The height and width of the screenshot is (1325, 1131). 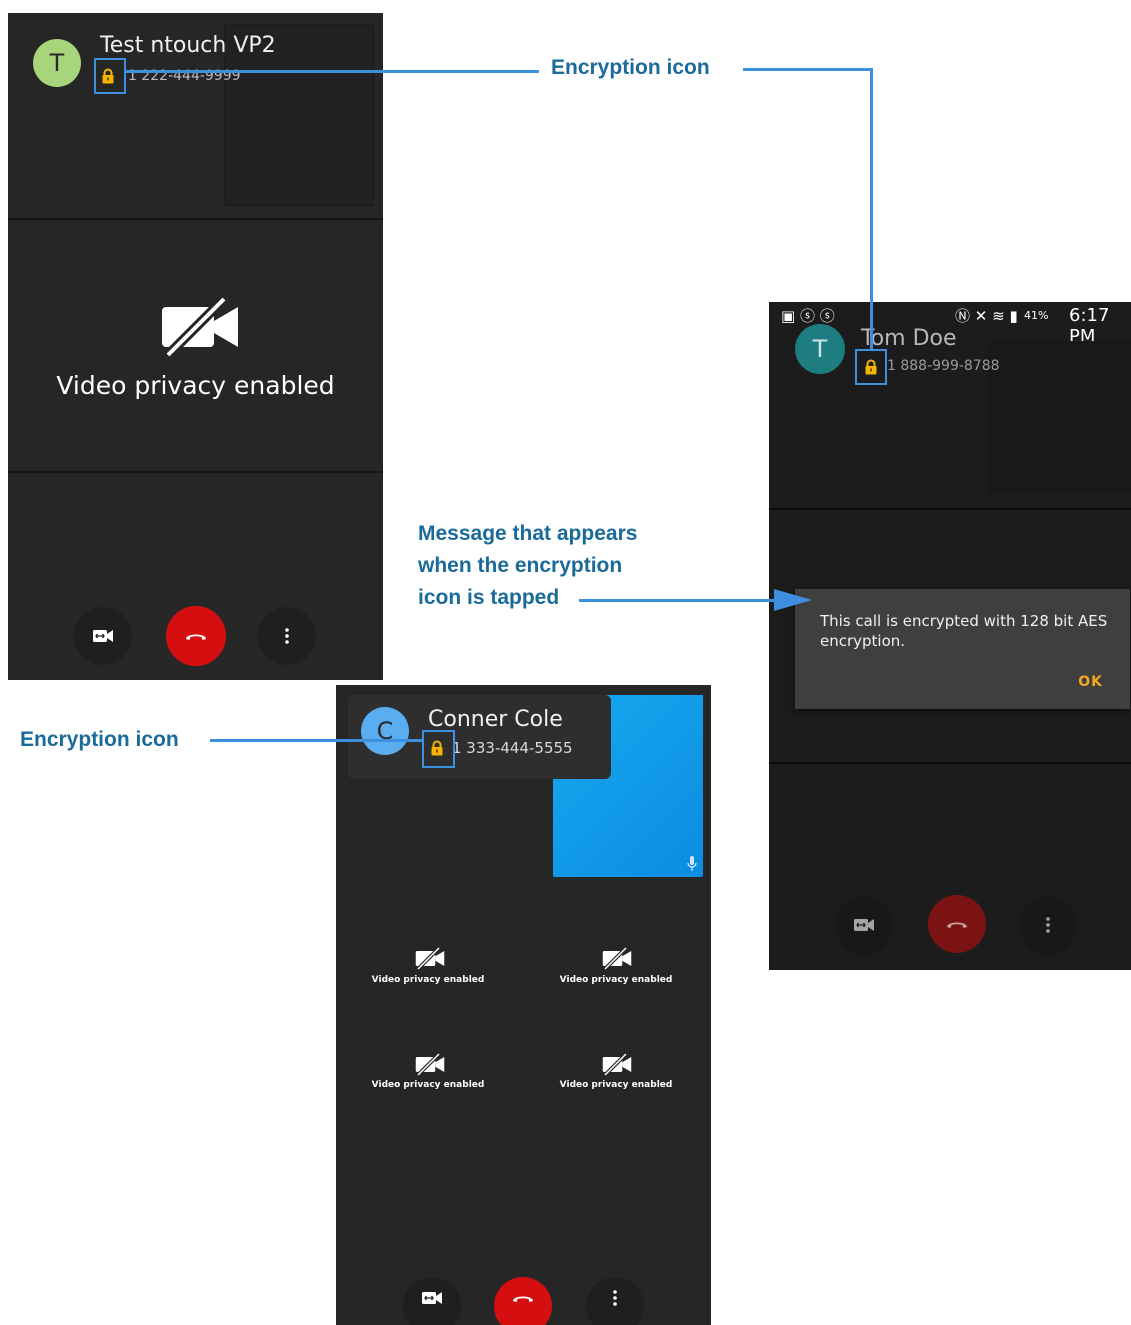 I want to click on contact-number: 1 888-999-8788, so click(x=943, y=366).